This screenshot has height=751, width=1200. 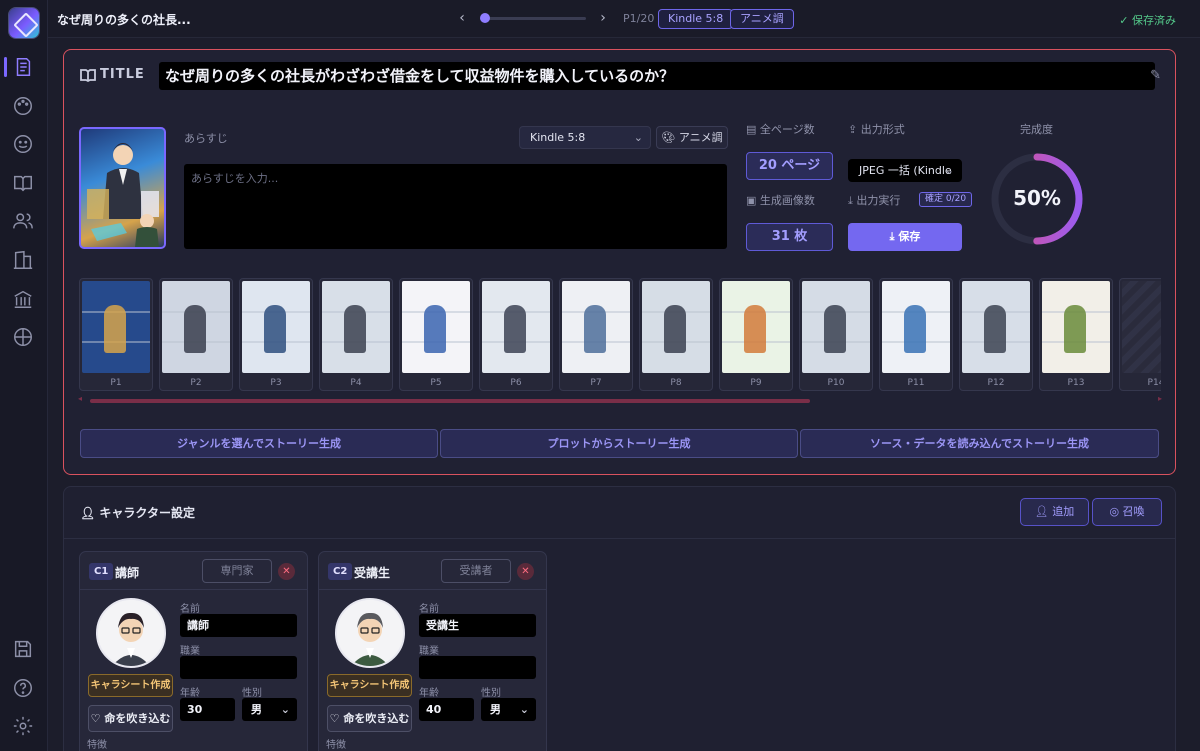 What do you see at coordinates (996, 383) in the screenshot?
I see `thumbnail-label: P12` at bounding box center [996, 383].